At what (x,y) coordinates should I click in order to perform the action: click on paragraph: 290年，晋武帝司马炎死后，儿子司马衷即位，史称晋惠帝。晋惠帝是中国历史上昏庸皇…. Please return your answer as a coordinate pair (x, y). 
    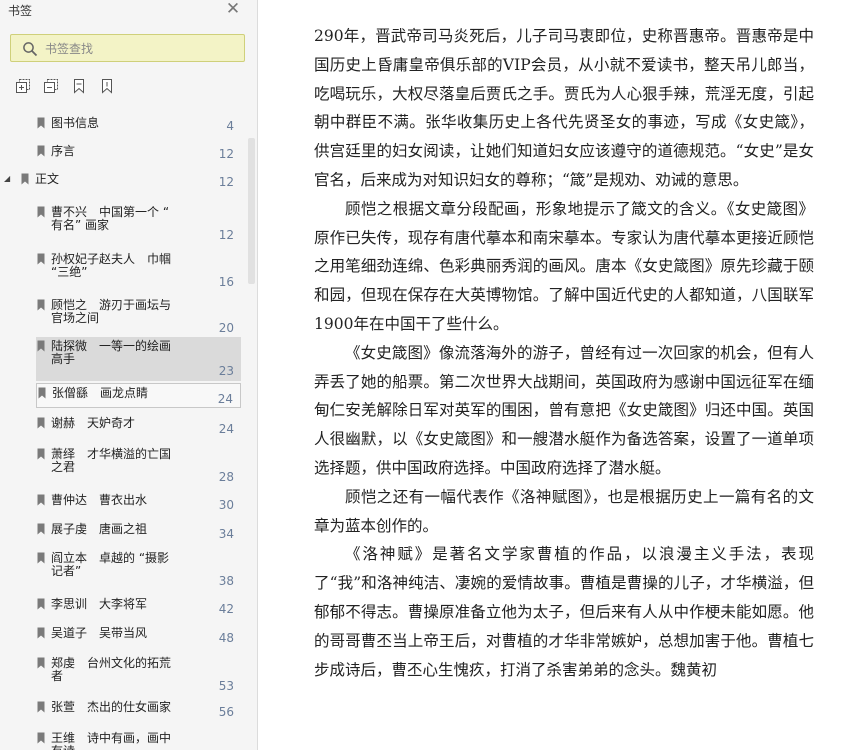
    Looking at the image, I should click on (564, 108).